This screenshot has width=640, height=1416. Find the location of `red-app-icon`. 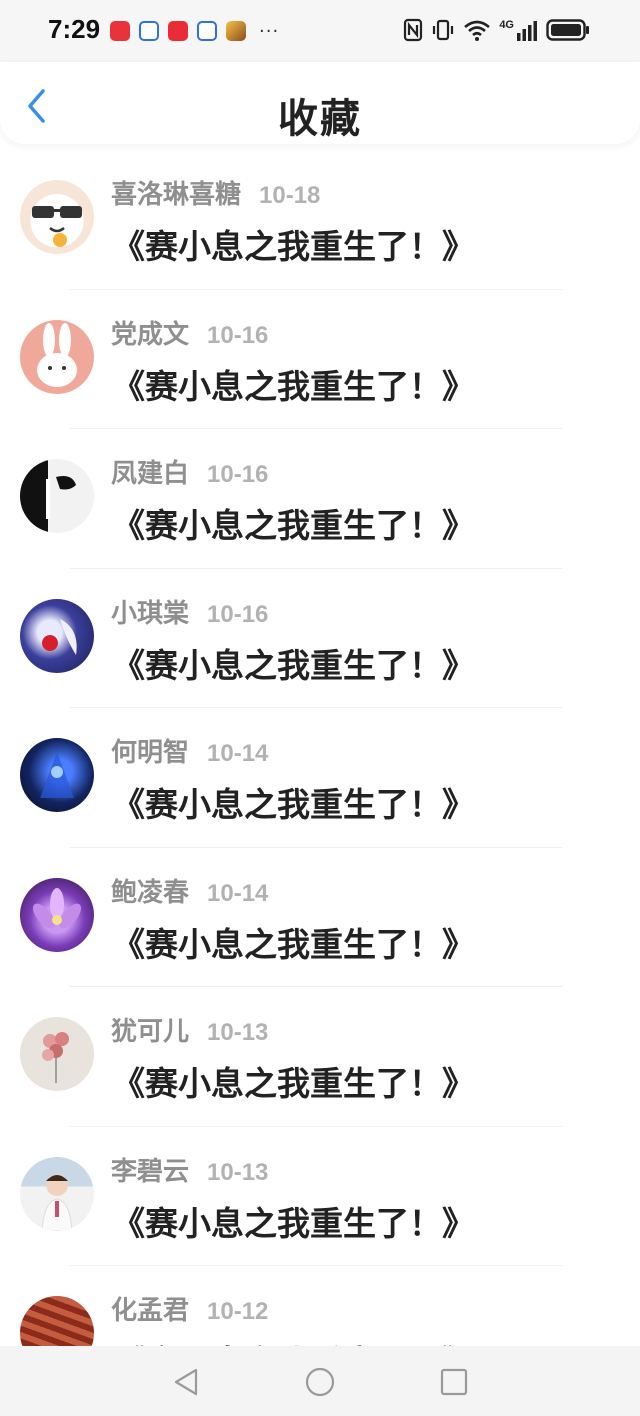

red-app-icon is located at coordinates (178, 31).